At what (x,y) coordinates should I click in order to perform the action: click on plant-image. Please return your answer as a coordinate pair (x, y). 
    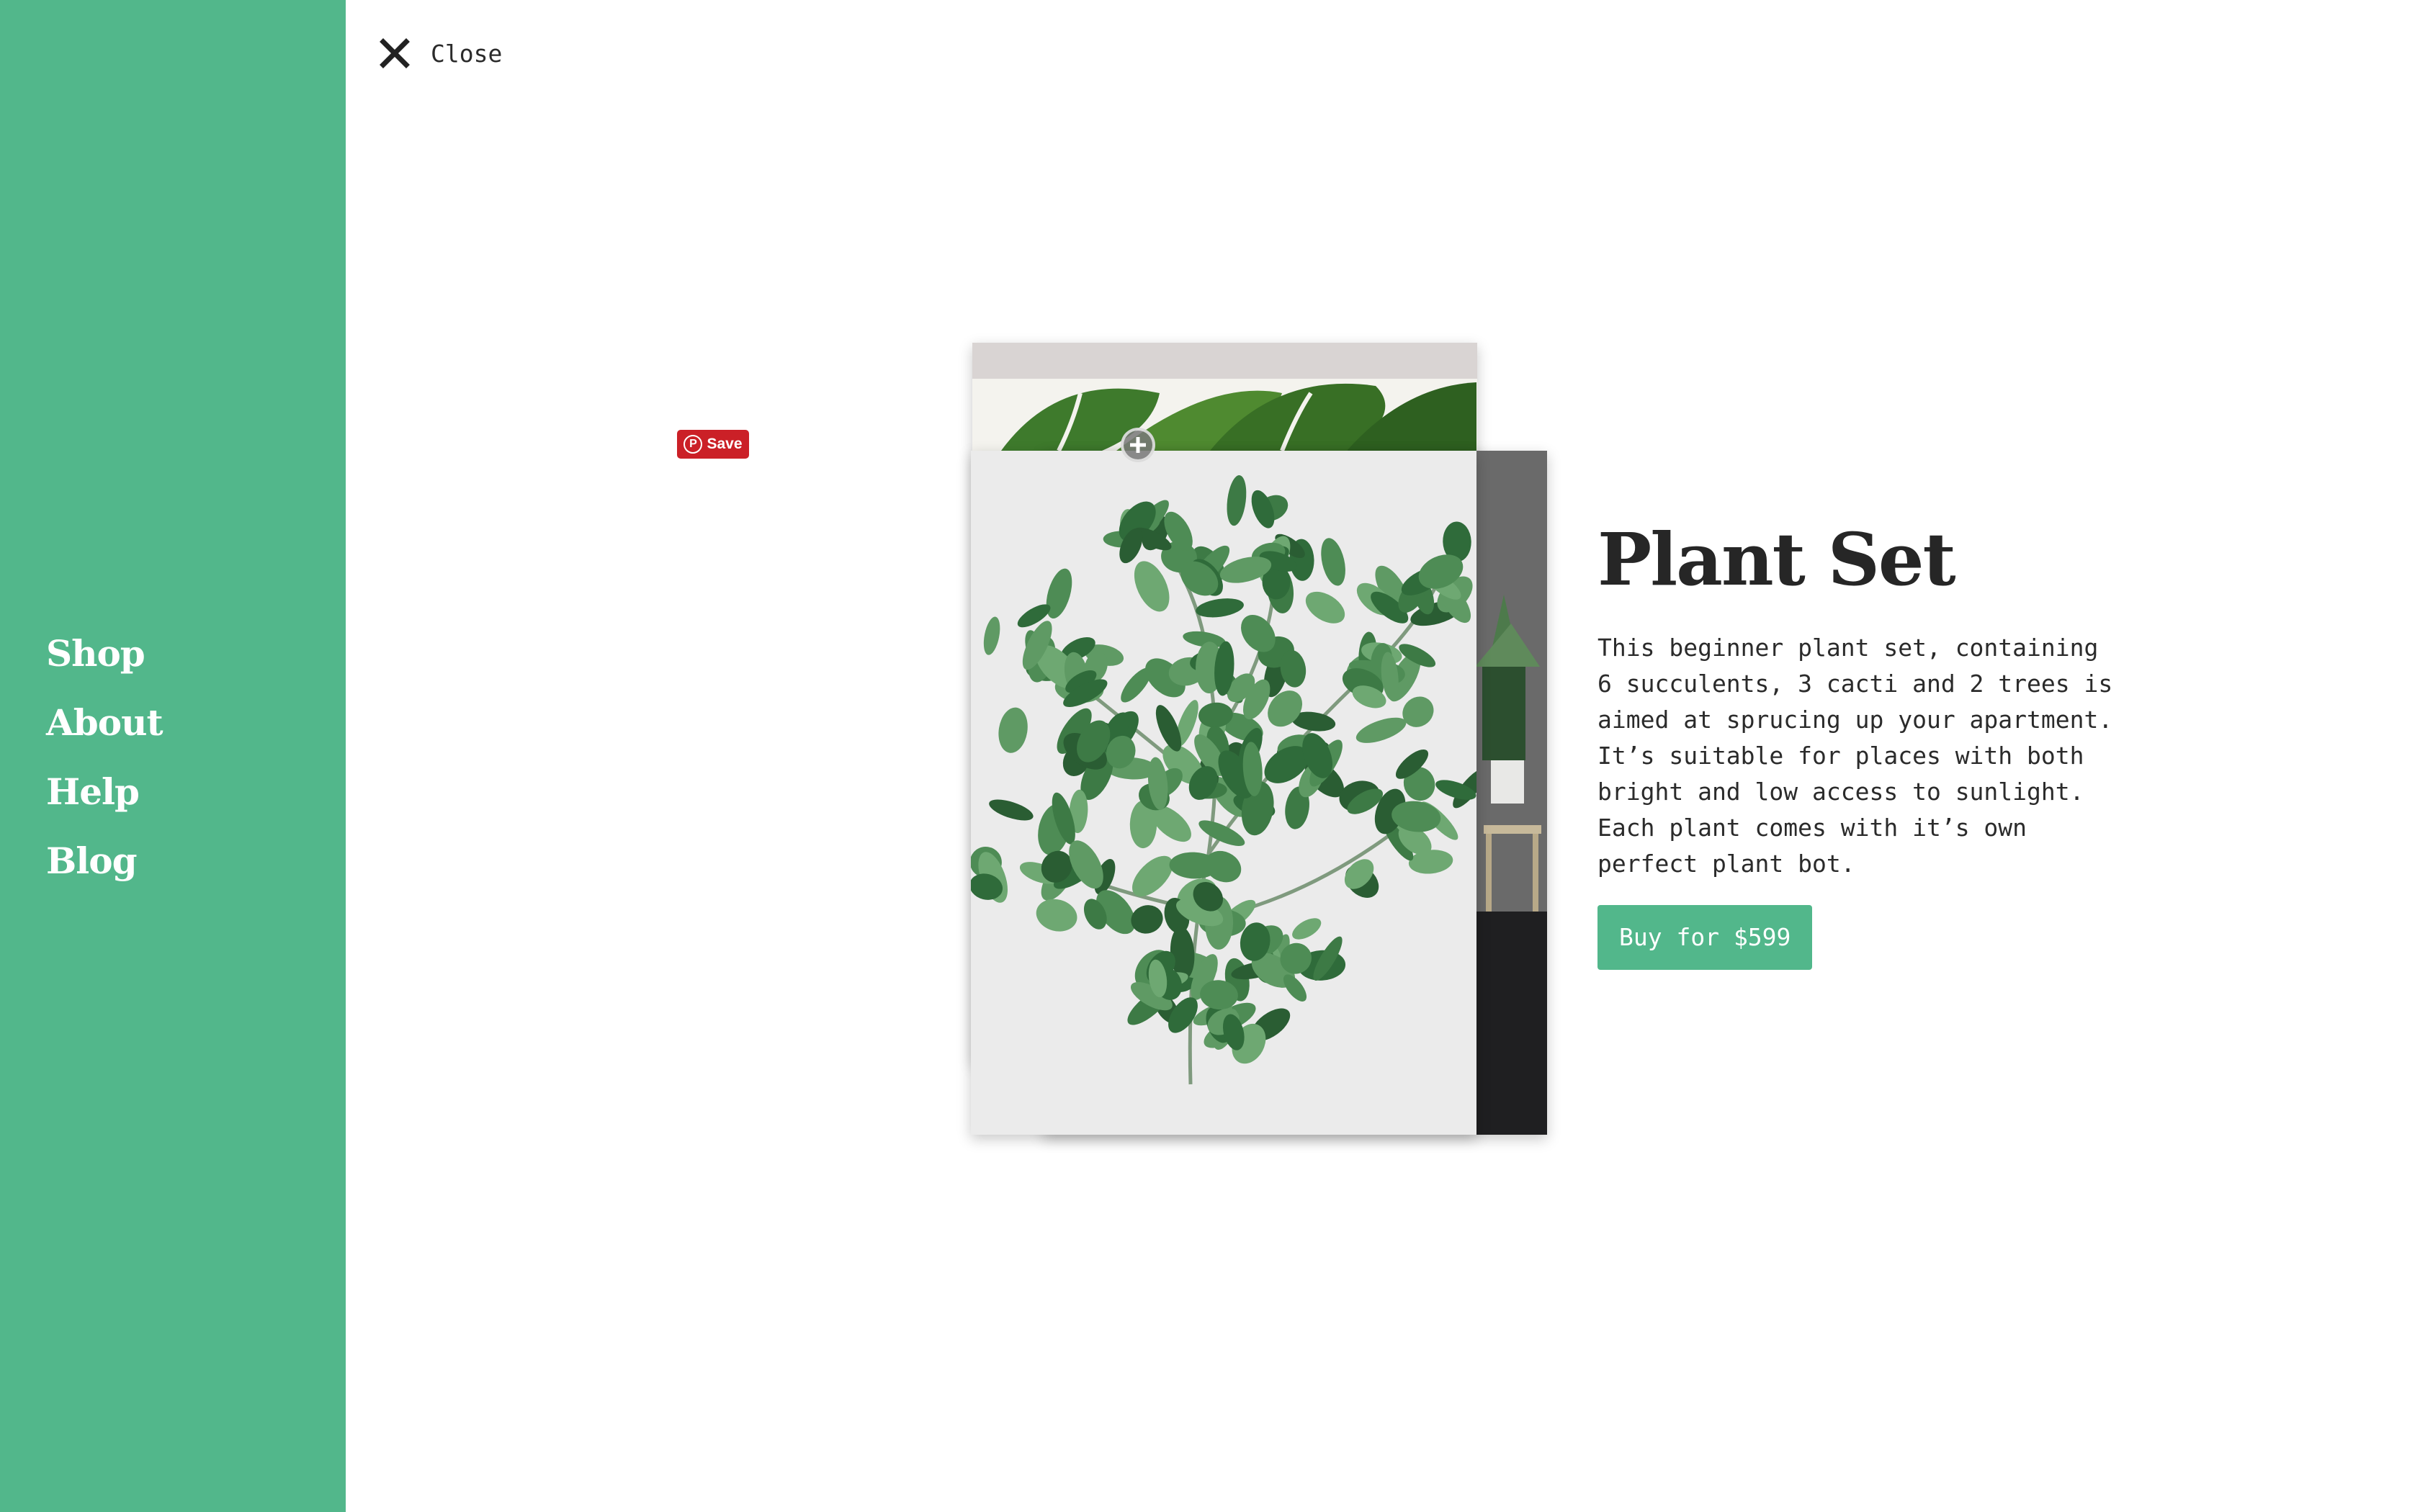
    Looking at the image, I should click on (1223, 793).